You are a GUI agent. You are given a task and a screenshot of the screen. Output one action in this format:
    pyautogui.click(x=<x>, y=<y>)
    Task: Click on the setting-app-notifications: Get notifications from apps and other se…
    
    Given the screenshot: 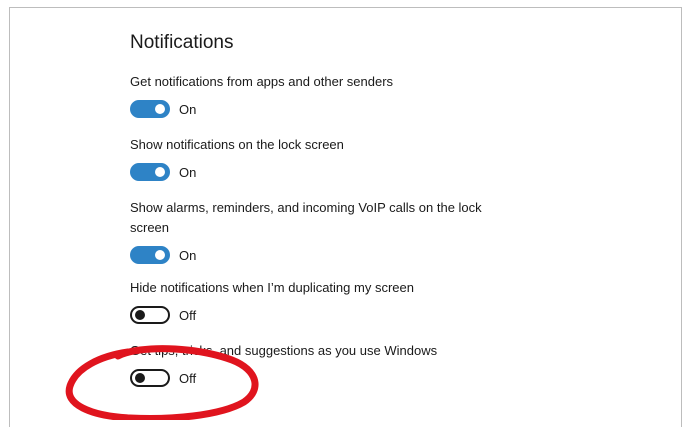 What is the action you would take?
    pyautogui.click(x=315, y=95)
    